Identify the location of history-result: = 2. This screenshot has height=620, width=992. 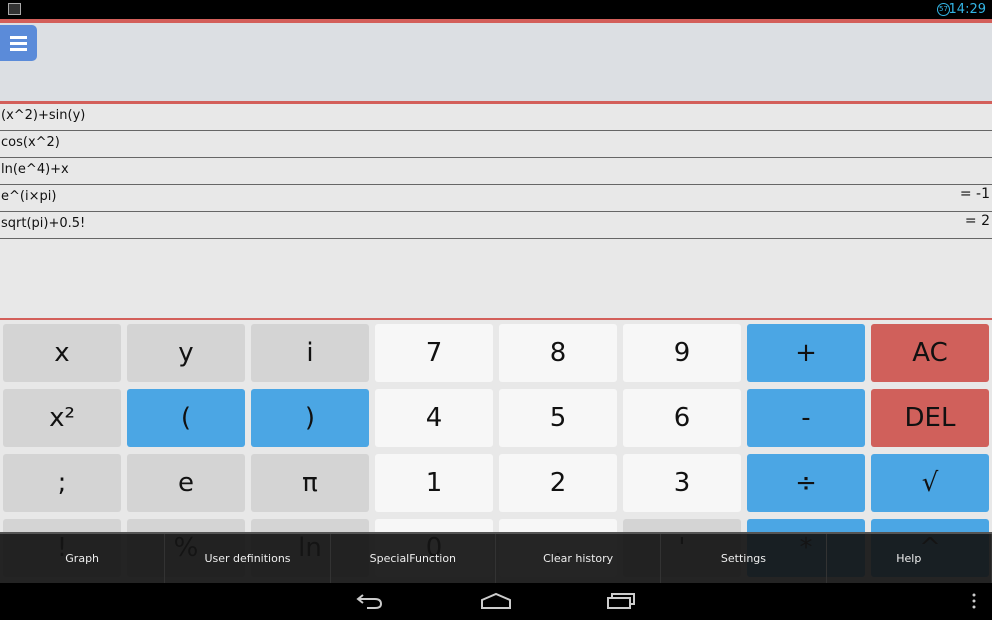
(977, 221).